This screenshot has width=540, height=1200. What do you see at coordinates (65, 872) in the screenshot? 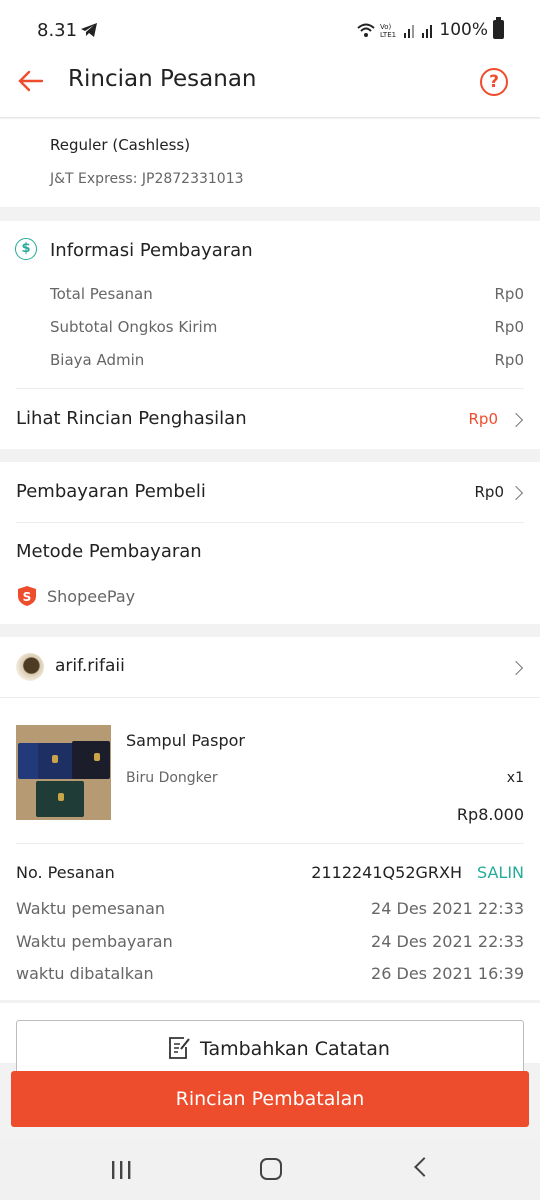
I see `order-number-label: No. Pesanan` at bounding box center [65, 872].